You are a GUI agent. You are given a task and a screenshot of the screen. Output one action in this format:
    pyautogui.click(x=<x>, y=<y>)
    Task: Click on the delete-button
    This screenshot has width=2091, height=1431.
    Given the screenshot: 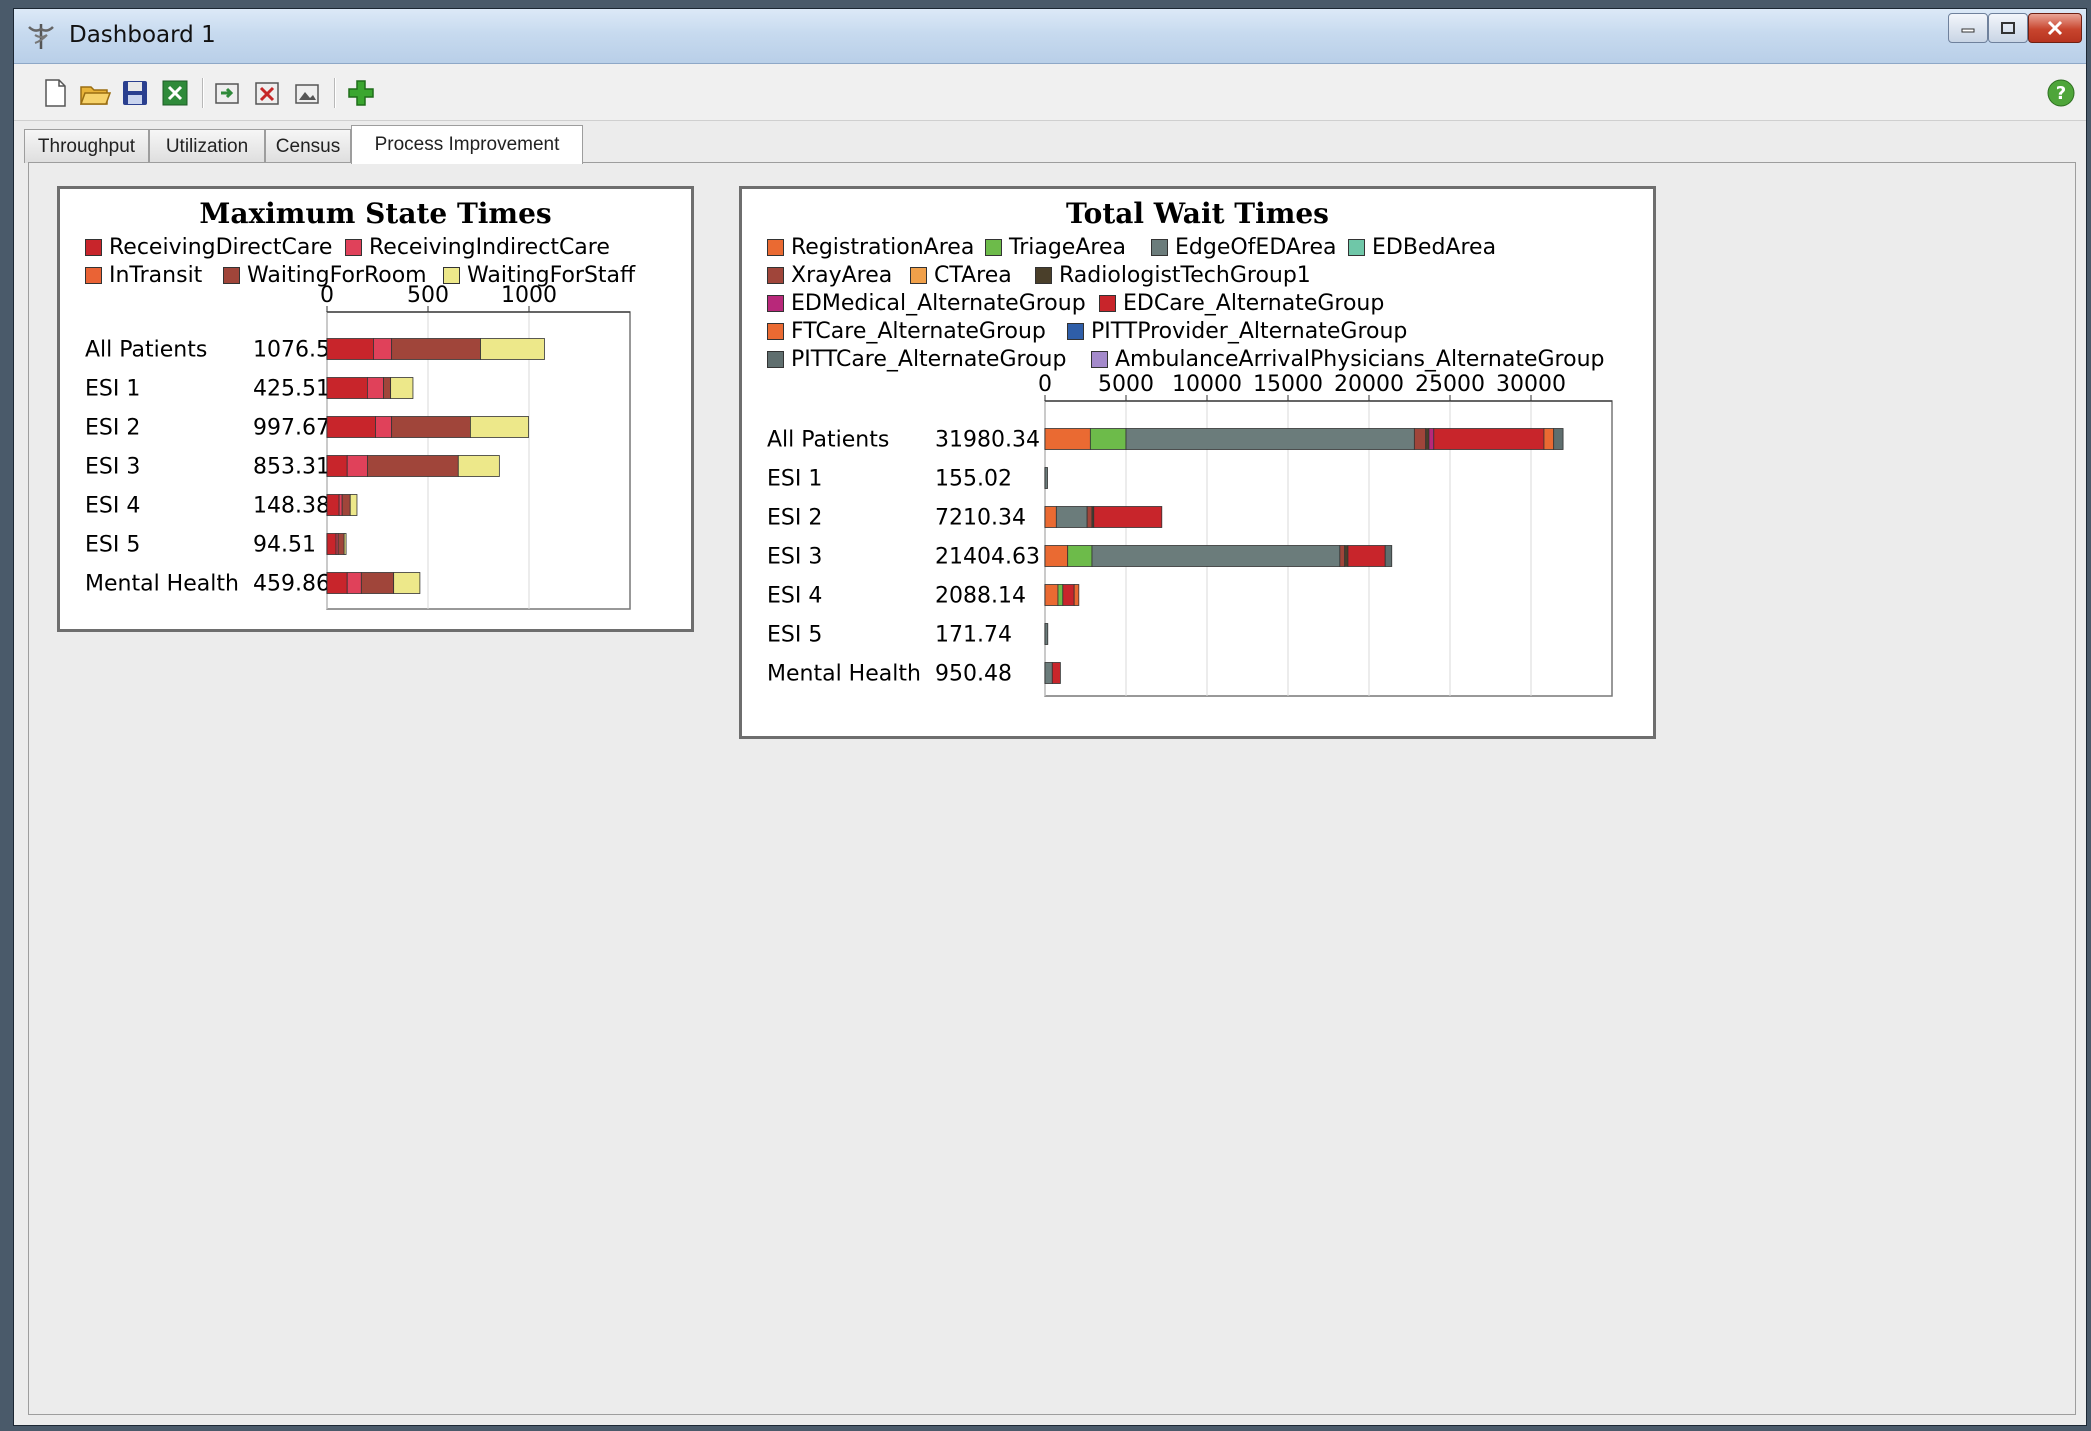 What is the action you would take?
    pyautogui.click(x=267, y=93)
    